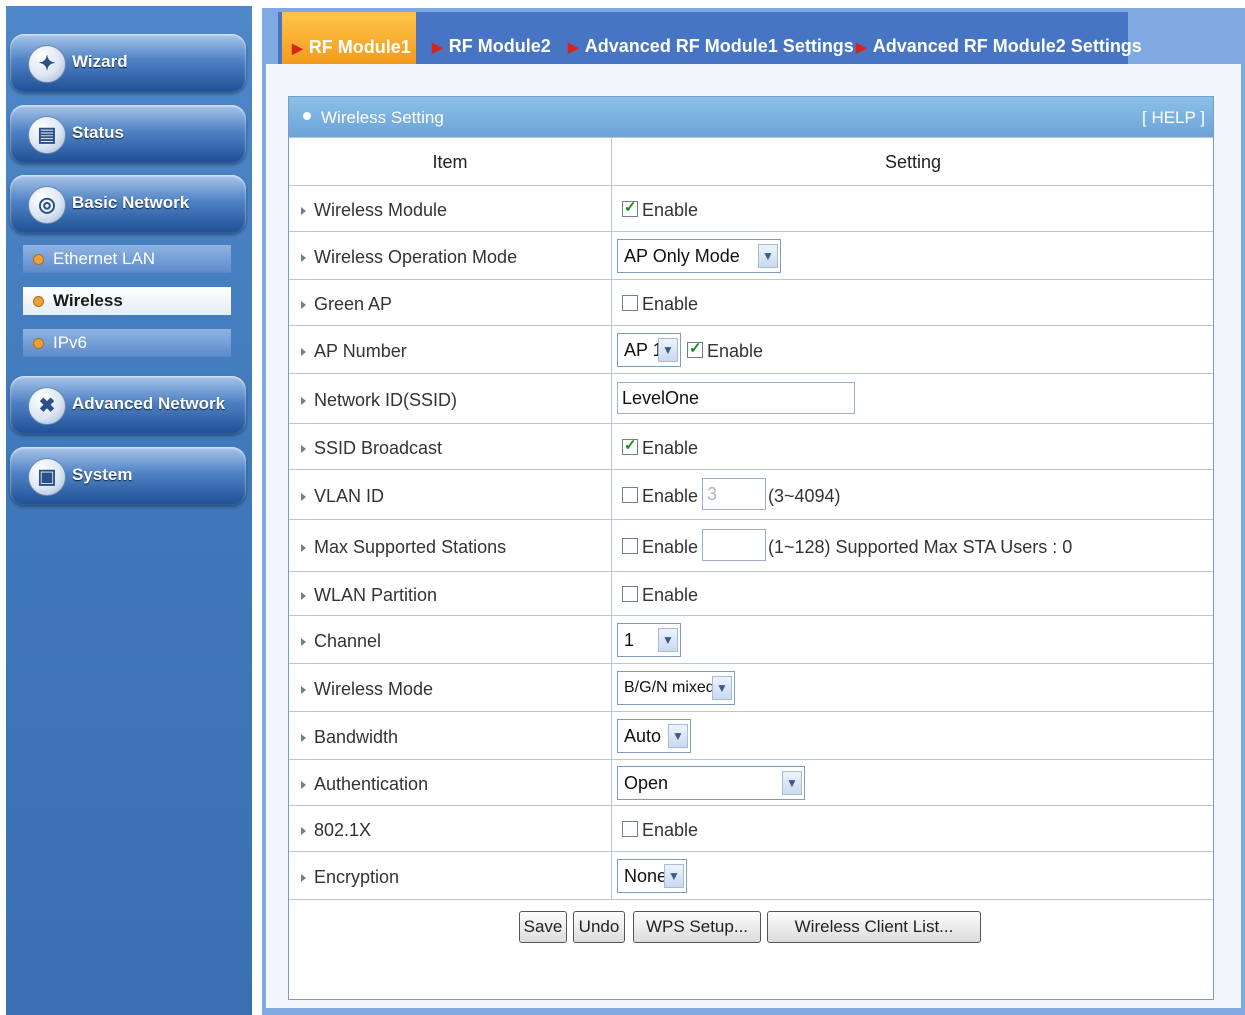 The width and height of the screenshot is (1245, 1015). Describe the element at coordinates (630, 207) in the screenshot. I see `wireless-module-enable-checkbox` at that location.